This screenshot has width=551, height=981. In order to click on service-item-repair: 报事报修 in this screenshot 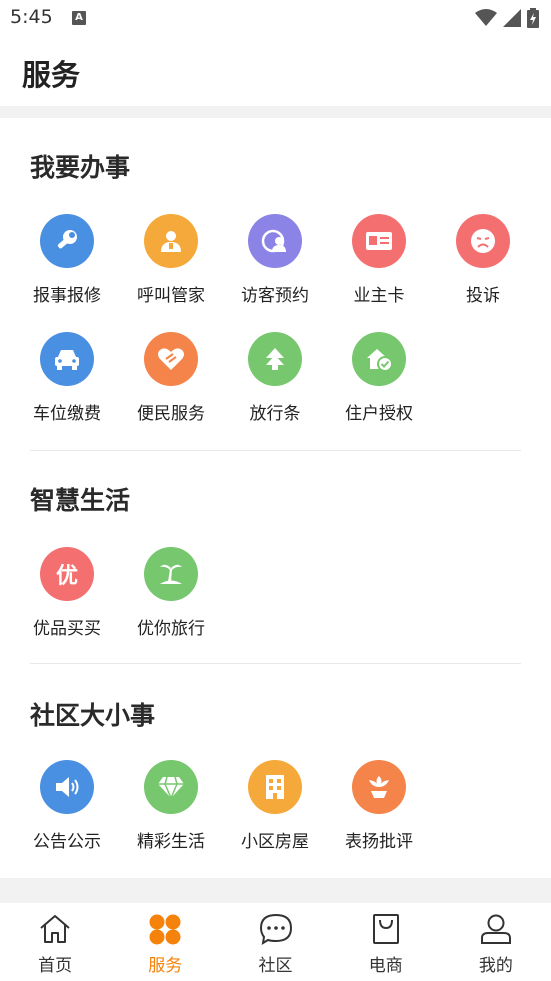, I will do `click(67, 269)`.